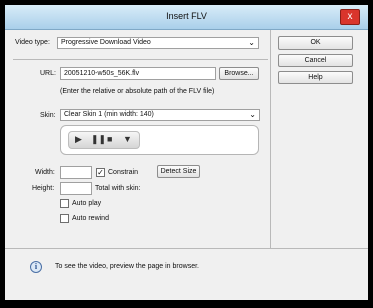  Describe the element at coordinates (48, 73) in the screenshot. I see `url-label: URL:` at that location.